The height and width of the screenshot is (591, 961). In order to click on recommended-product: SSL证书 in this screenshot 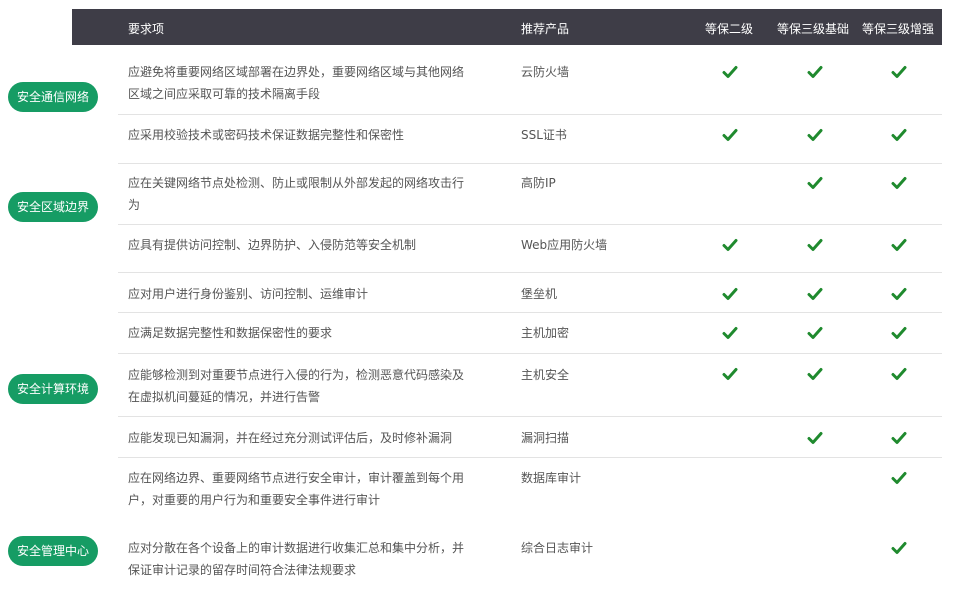, I will do `click(544, 135)`.